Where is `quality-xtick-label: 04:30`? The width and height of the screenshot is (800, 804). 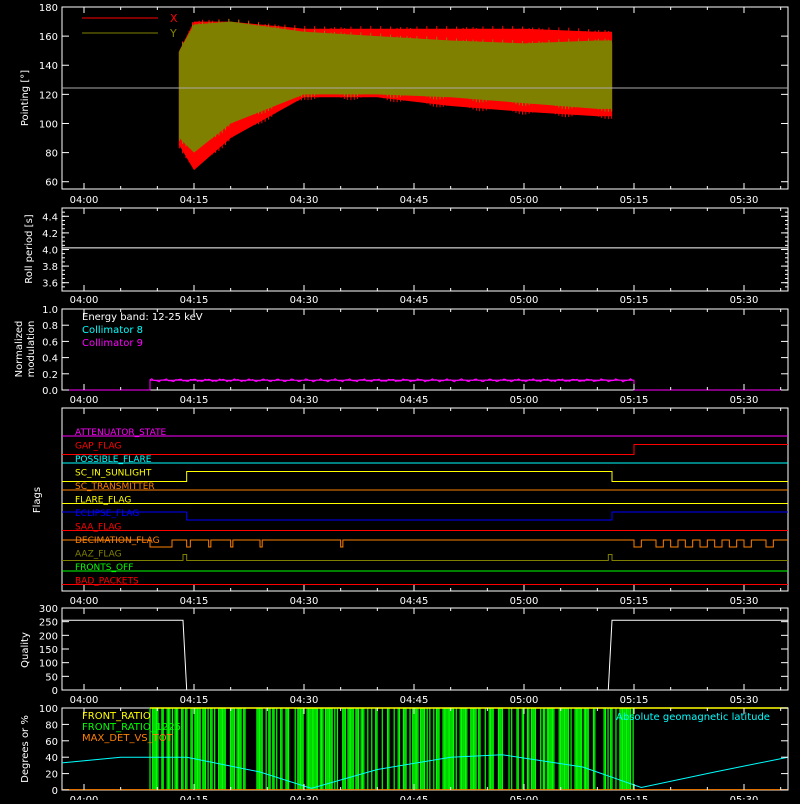
quality-xtick-label: 04:30 is located at coordinates (304, 700).